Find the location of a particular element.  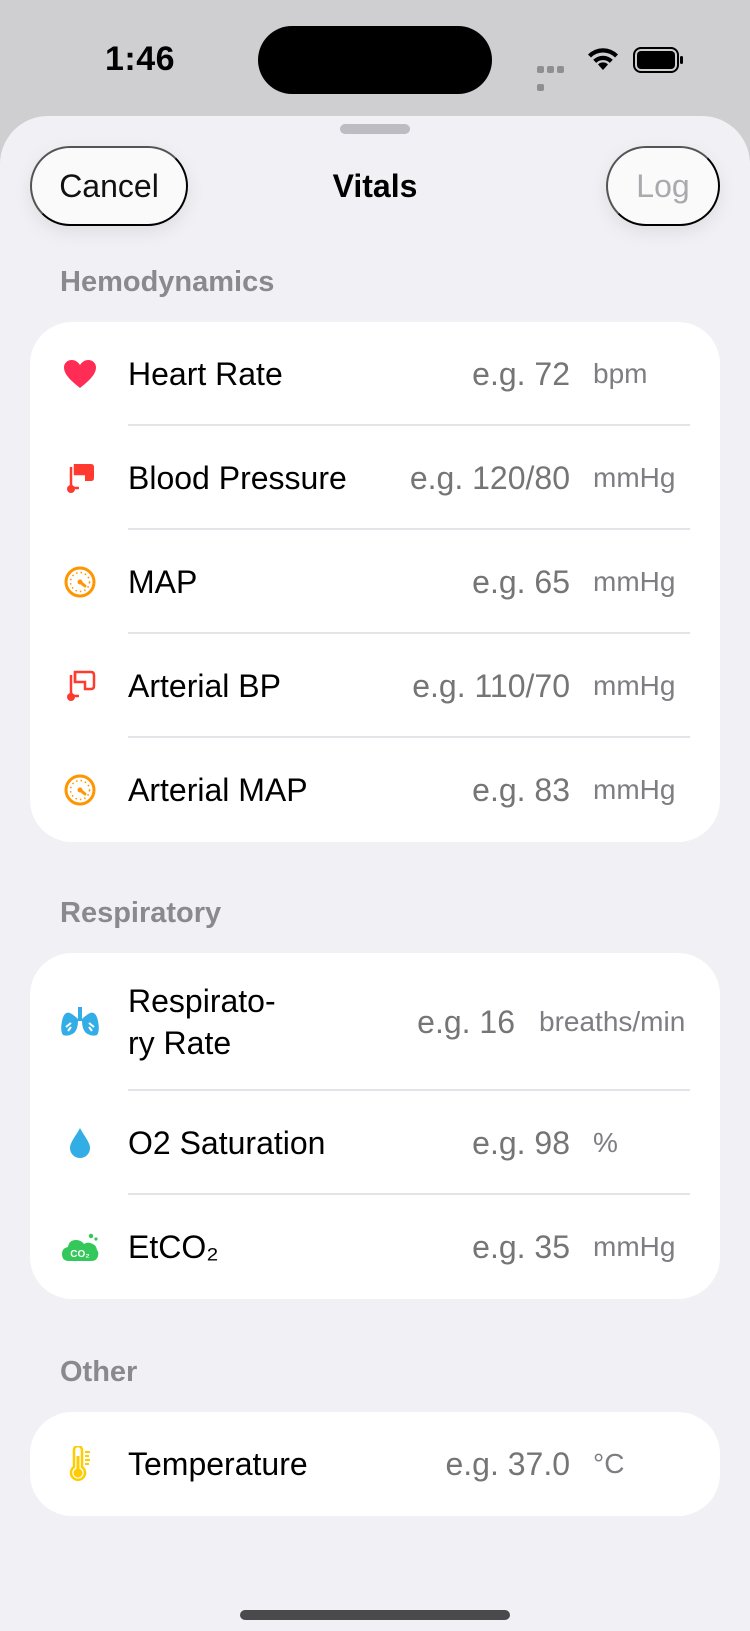

wifi-icon is located at coordinates (603, 59).